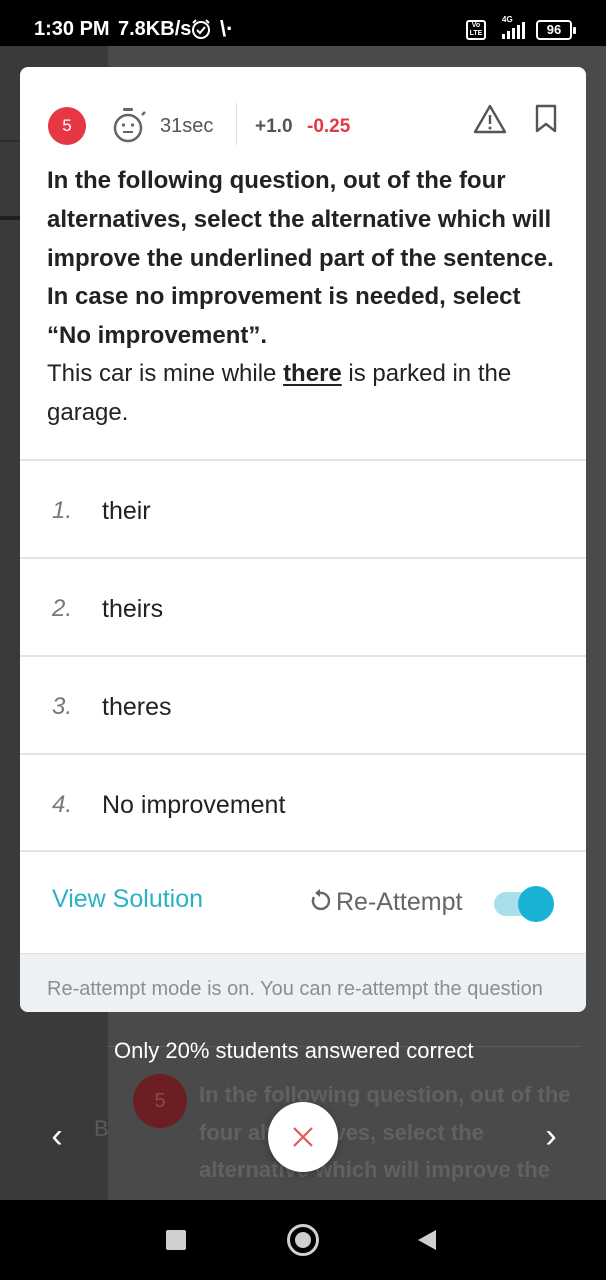  I want to click on divider, so click(303, 851).